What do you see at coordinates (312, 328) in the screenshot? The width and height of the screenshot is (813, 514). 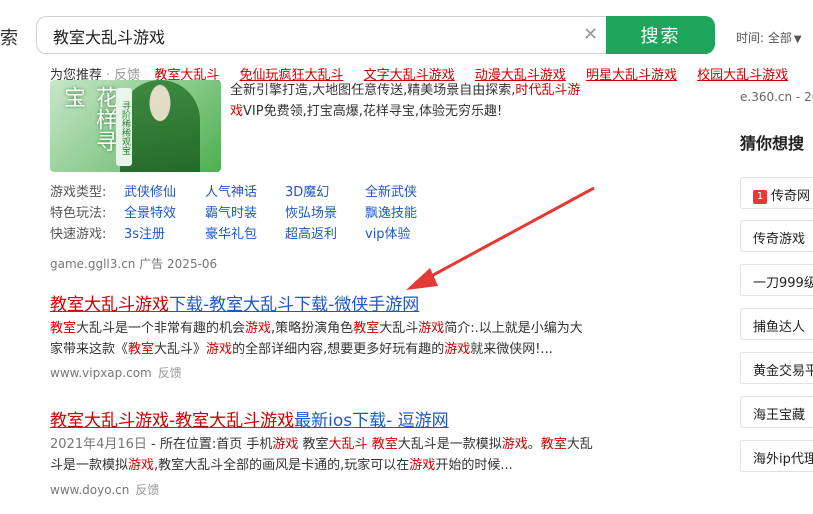 I see `snippet-text: ,策略扮演角色` at bounding box center [312, 328].